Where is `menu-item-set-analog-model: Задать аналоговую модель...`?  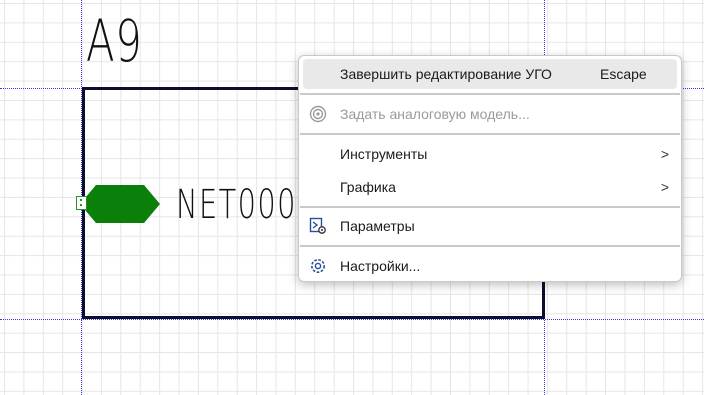 menu-item-set-analog-model: Задать аналоговую модель... is located at coordinates (490, 114).